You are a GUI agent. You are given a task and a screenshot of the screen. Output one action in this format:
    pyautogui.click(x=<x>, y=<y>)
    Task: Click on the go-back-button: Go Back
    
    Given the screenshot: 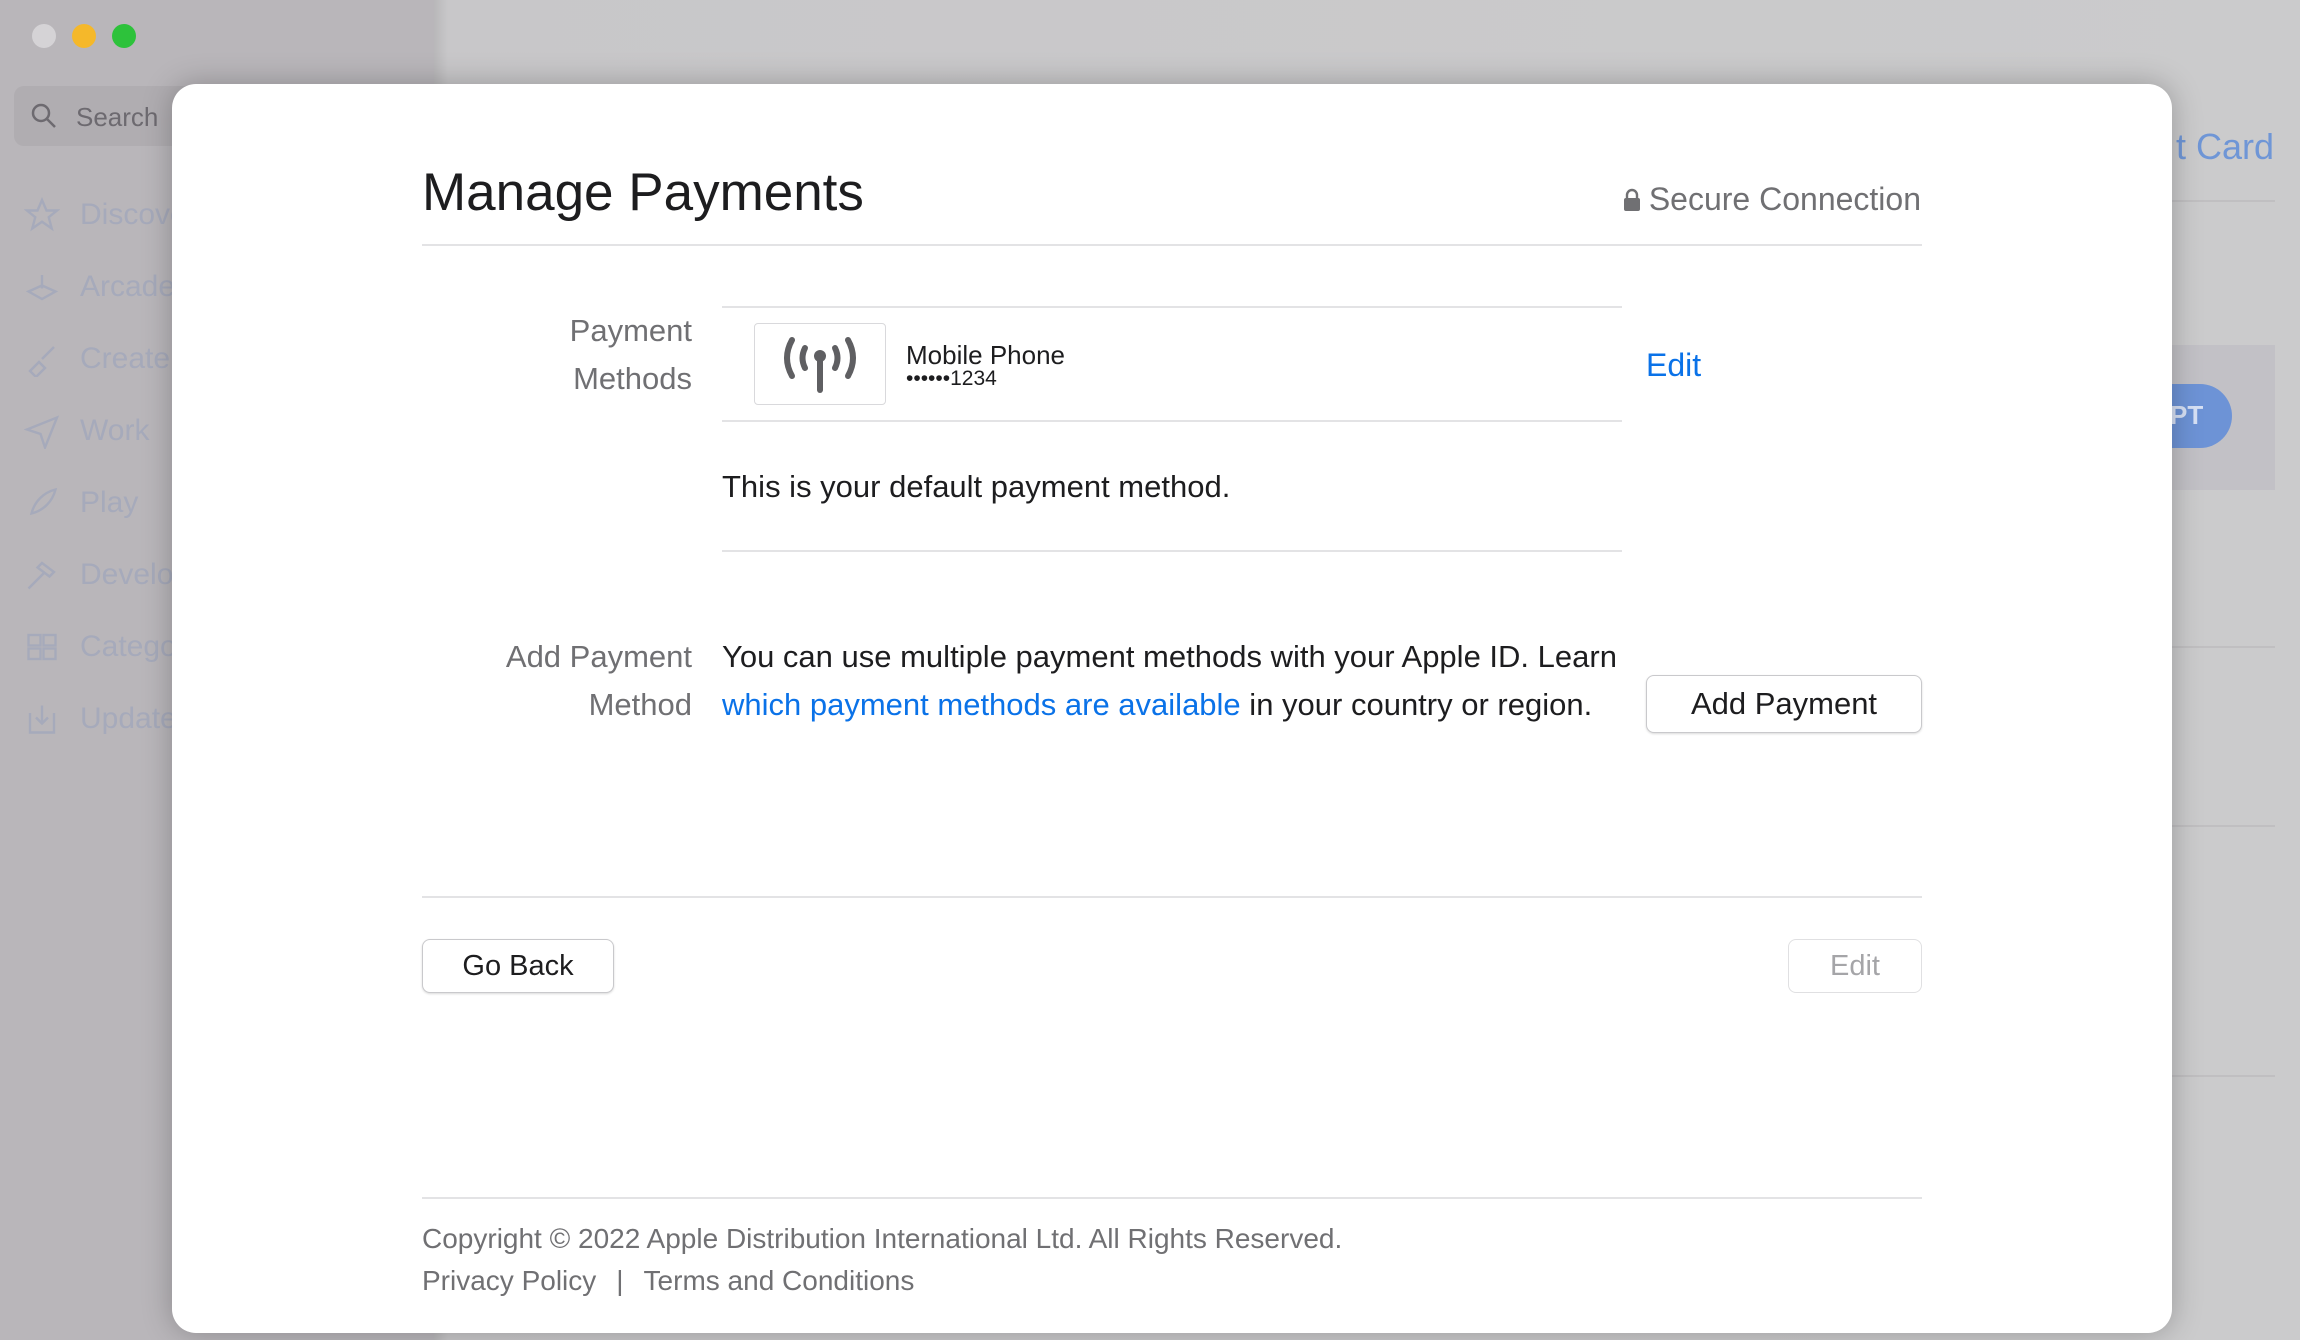 What is the action you would take?
    pyautogui.click(x=518, y=966)
    